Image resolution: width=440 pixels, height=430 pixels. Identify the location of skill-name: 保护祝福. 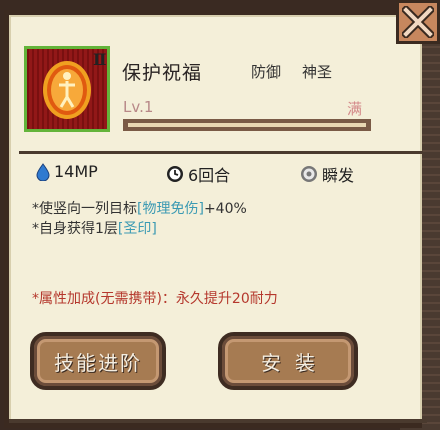
(162, 73).